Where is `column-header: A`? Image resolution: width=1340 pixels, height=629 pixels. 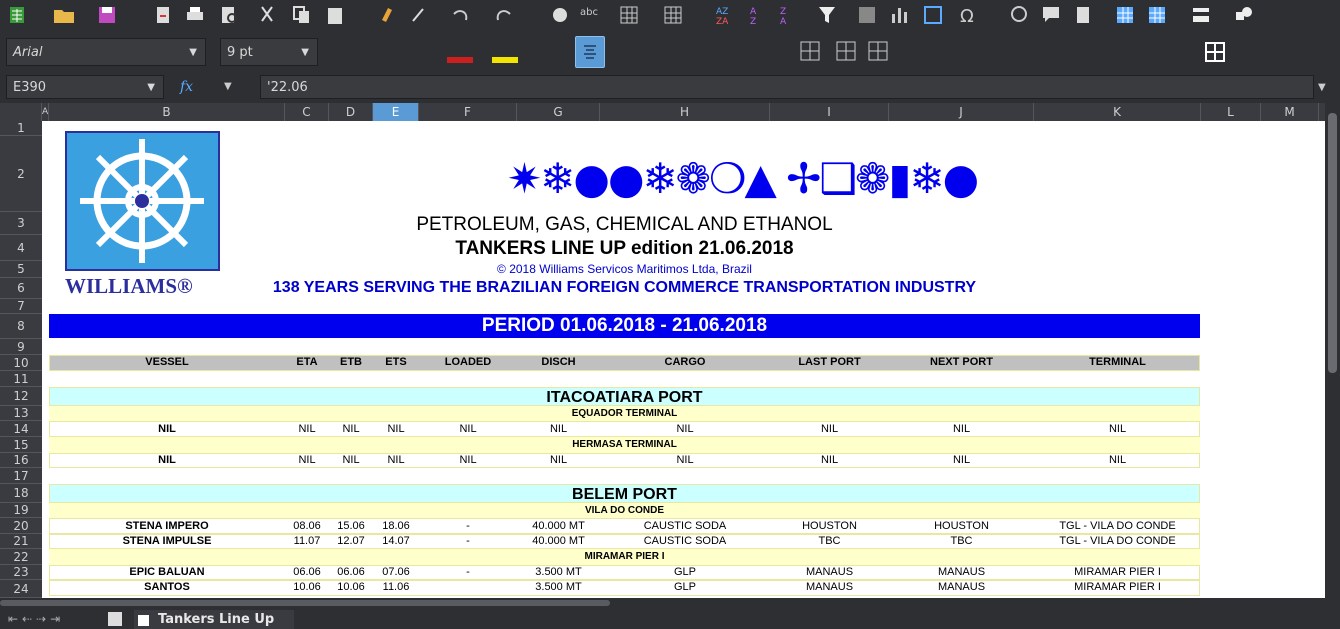 column-header: A is located at coordinates (45, 112).